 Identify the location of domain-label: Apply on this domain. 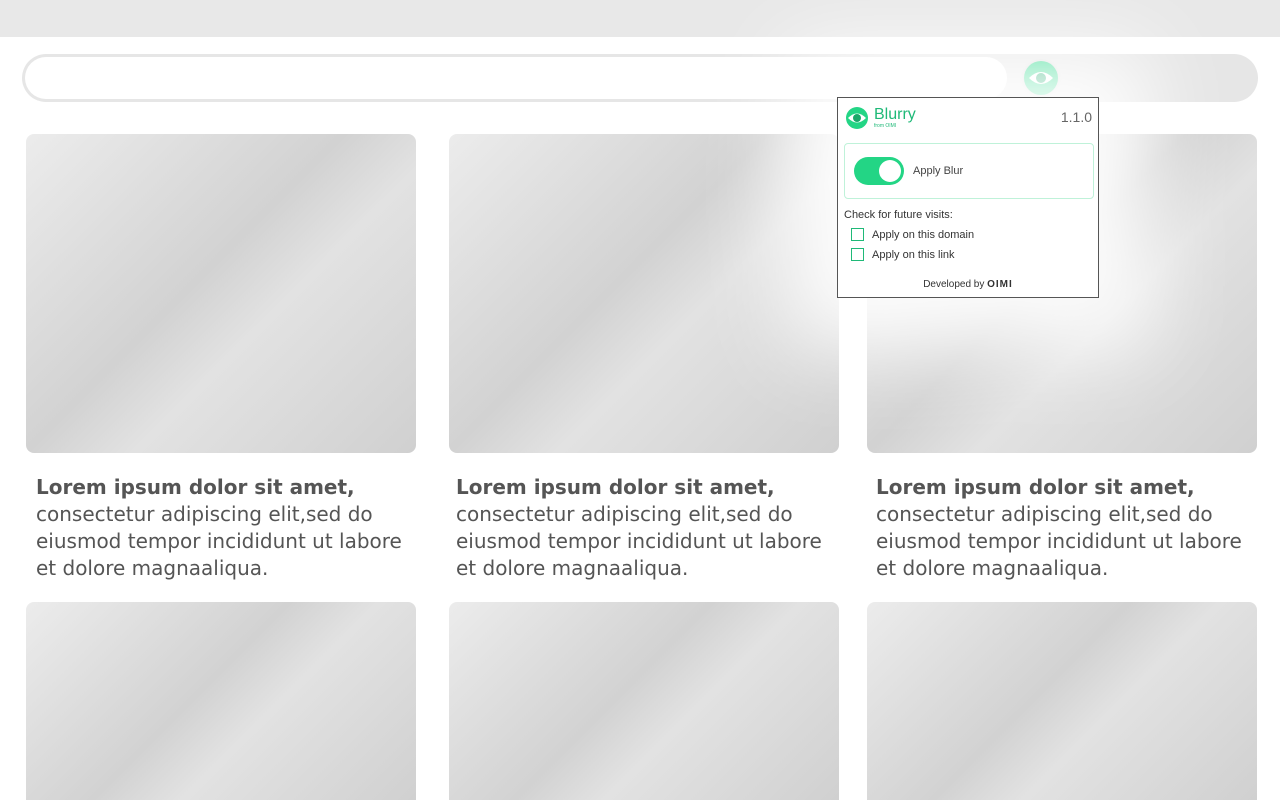
(923, 234).